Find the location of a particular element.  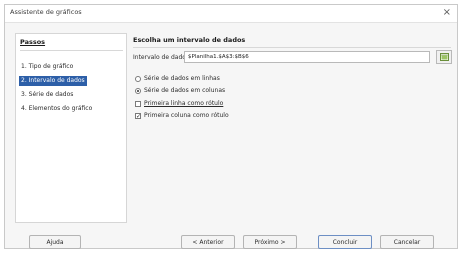

first-row-checkbox is located at coordinates (138, 103).